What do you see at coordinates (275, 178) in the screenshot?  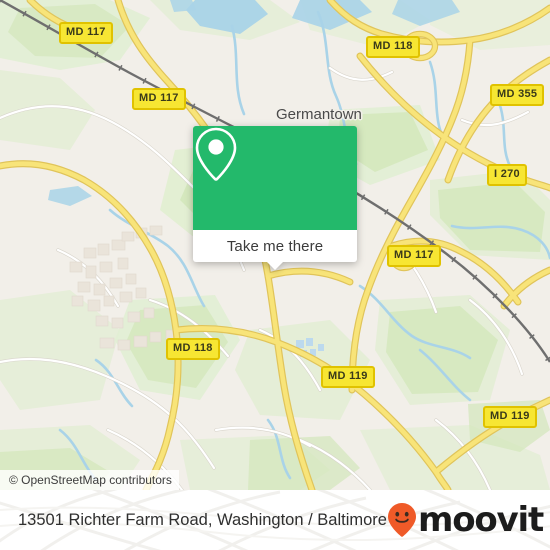 I see `popup-header` at bounding box center [275, 178].